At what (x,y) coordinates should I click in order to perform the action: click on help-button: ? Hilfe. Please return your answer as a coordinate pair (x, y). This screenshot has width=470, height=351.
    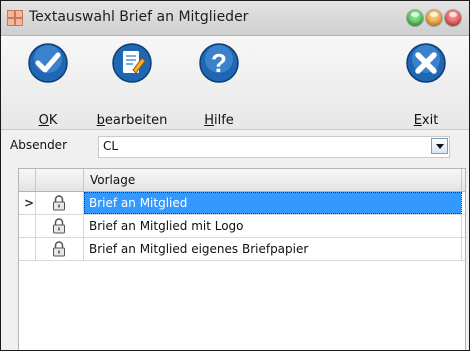
    Looking at the image, I should click on (219, 85).